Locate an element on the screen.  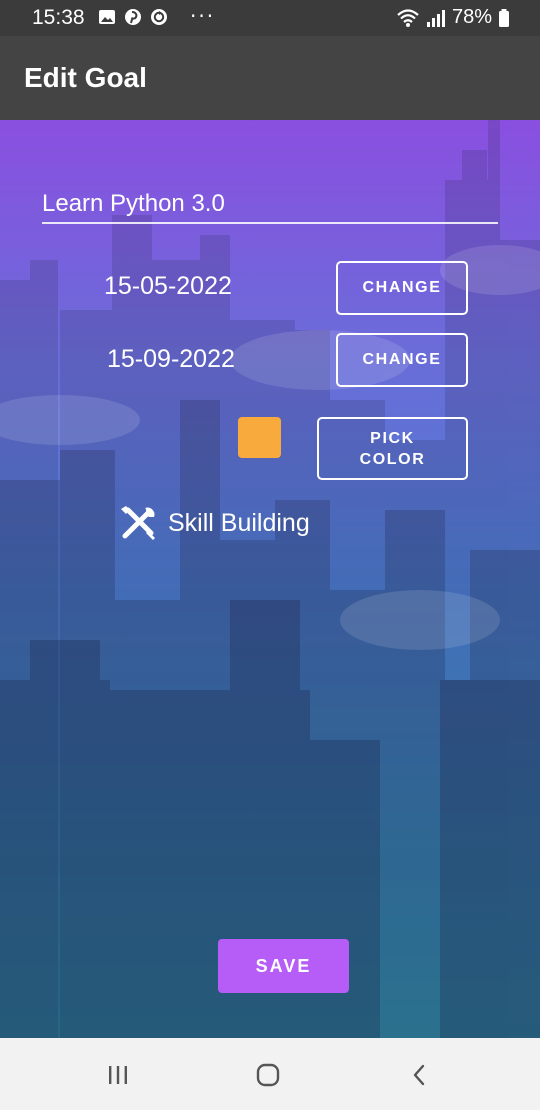
recent-apps-button is located at coordinates (118, 1075).